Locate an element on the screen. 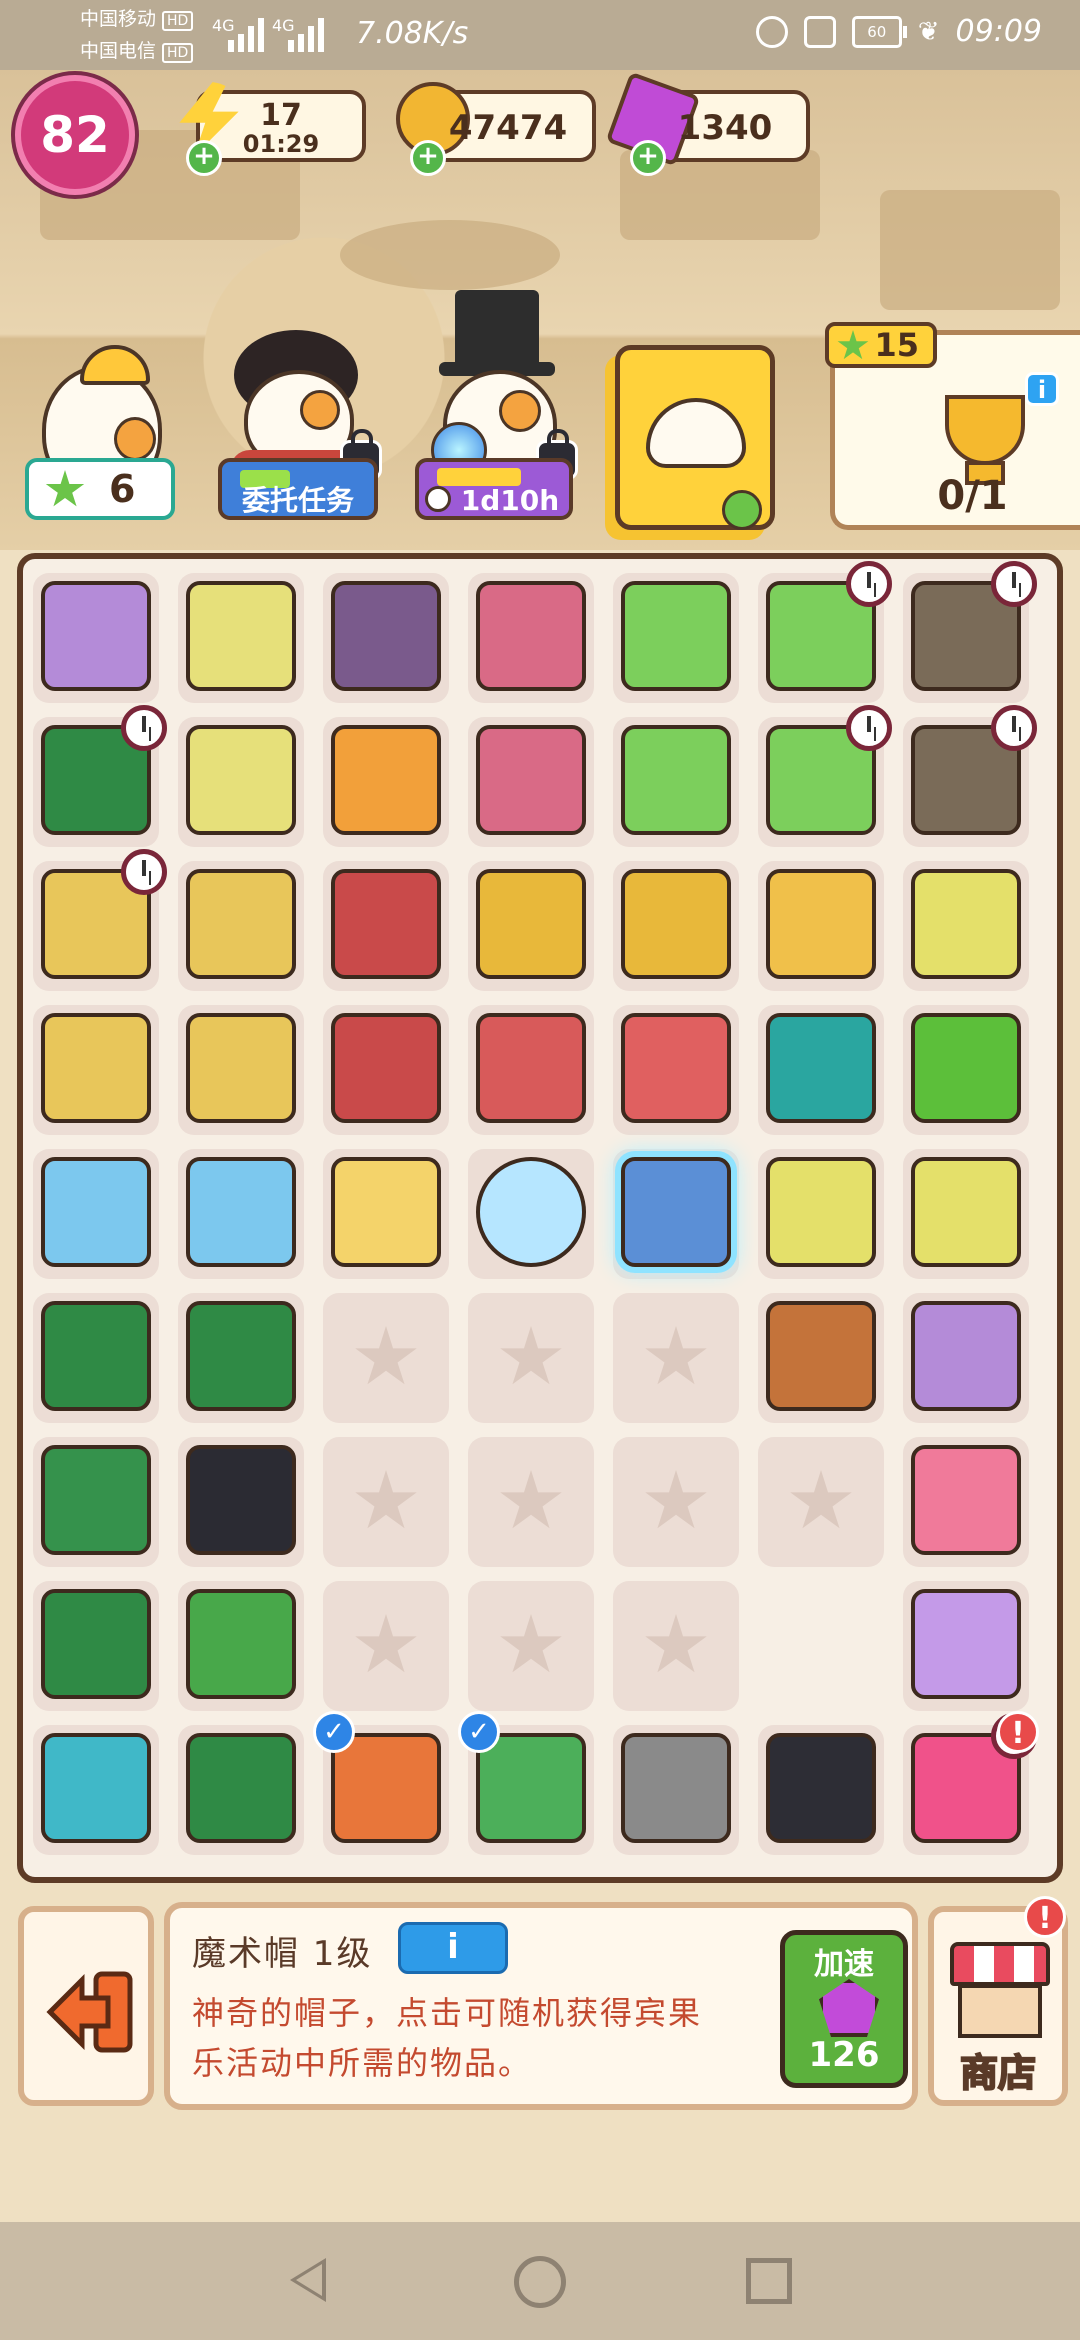  speed-up-button: 加速 126 is located at coordinates (844, 2009).